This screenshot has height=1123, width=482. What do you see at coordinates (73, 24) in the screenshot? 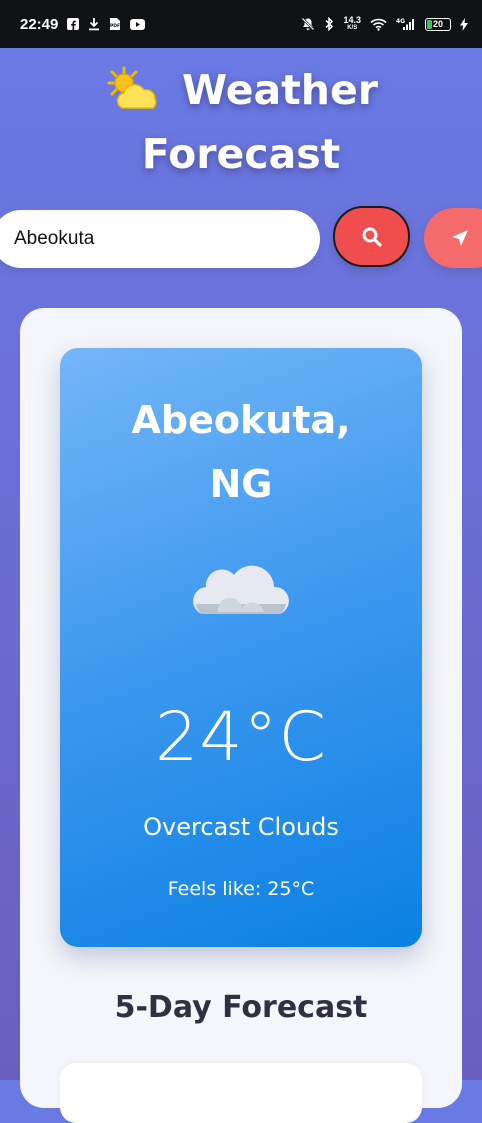
I see `facebook-icon` at bounding box center [73, 24].